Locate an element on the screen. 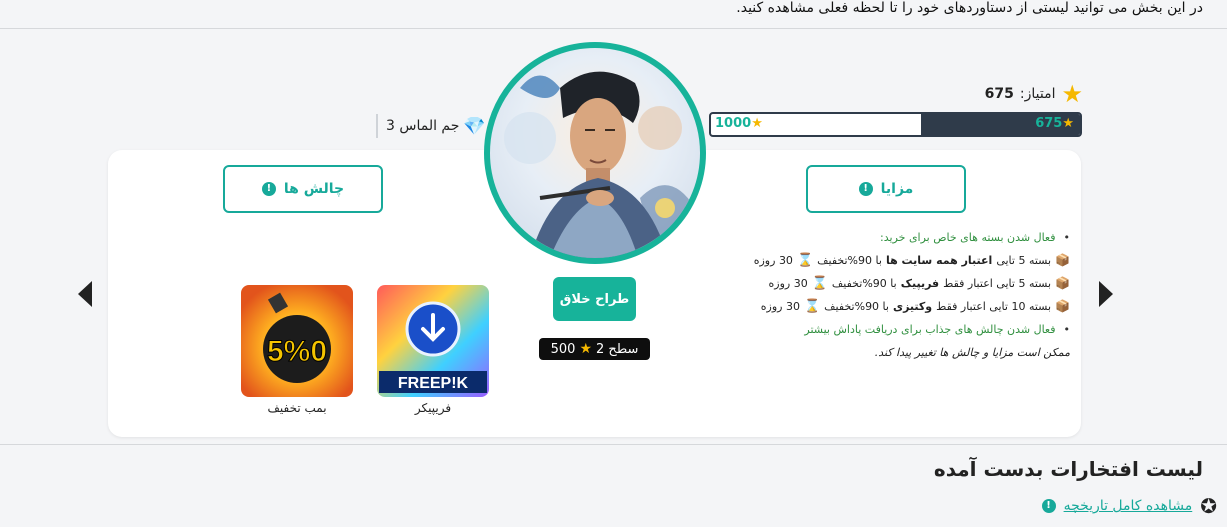  history-link: مشاهده کامل تاریخچه is located at coordinates (1128, 506).